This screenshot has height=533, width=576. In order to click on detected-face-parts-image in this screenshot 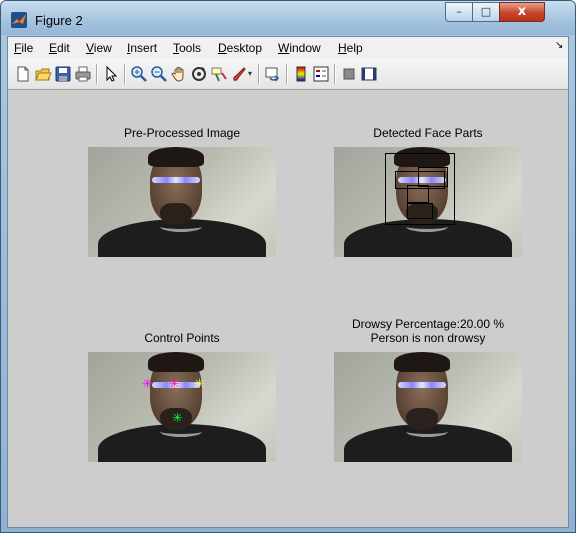, I will do `click(428, 202)`.